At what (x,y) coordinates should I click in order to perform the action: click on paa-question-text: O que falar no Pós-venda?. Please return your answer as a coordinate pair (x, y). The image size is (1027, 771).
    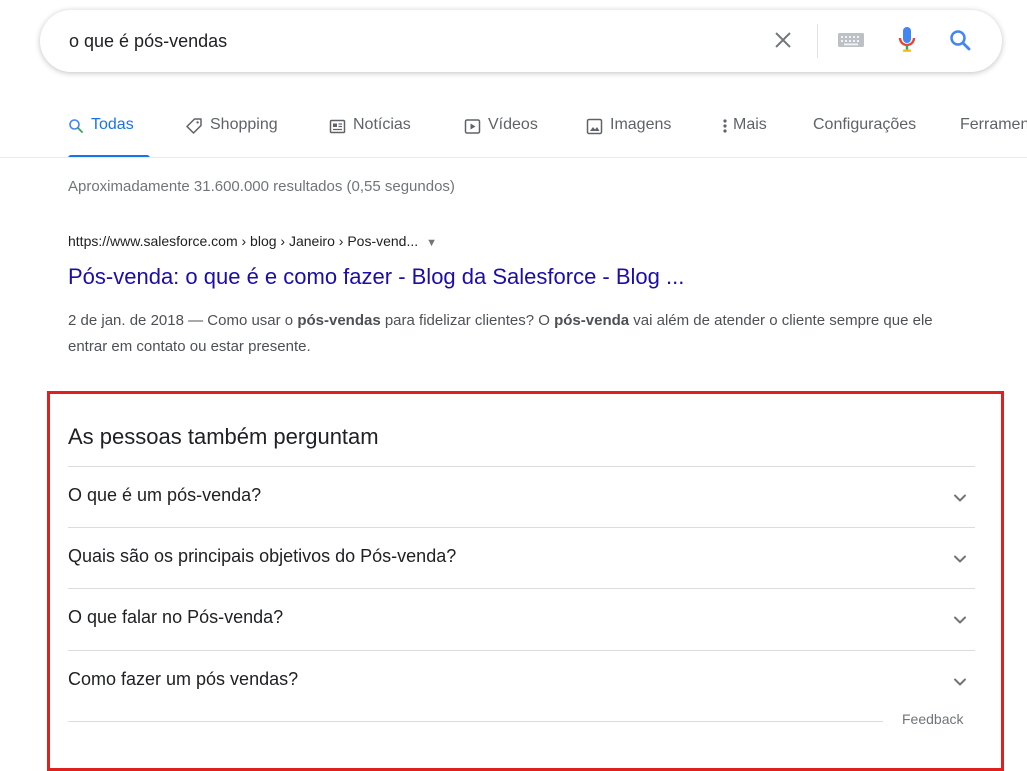
    Looking at the image, I should click on (176, 617).